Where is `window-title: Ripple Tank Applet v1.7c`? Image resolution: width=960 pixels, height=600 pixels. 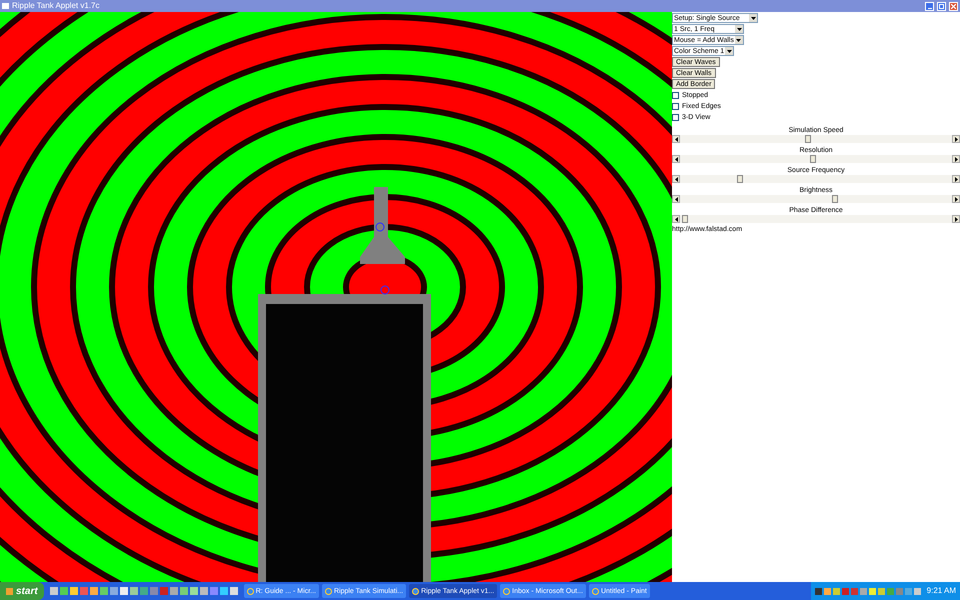
window-title: Ripple Tank Applet v1.7c is located at coordinates (56, 6).